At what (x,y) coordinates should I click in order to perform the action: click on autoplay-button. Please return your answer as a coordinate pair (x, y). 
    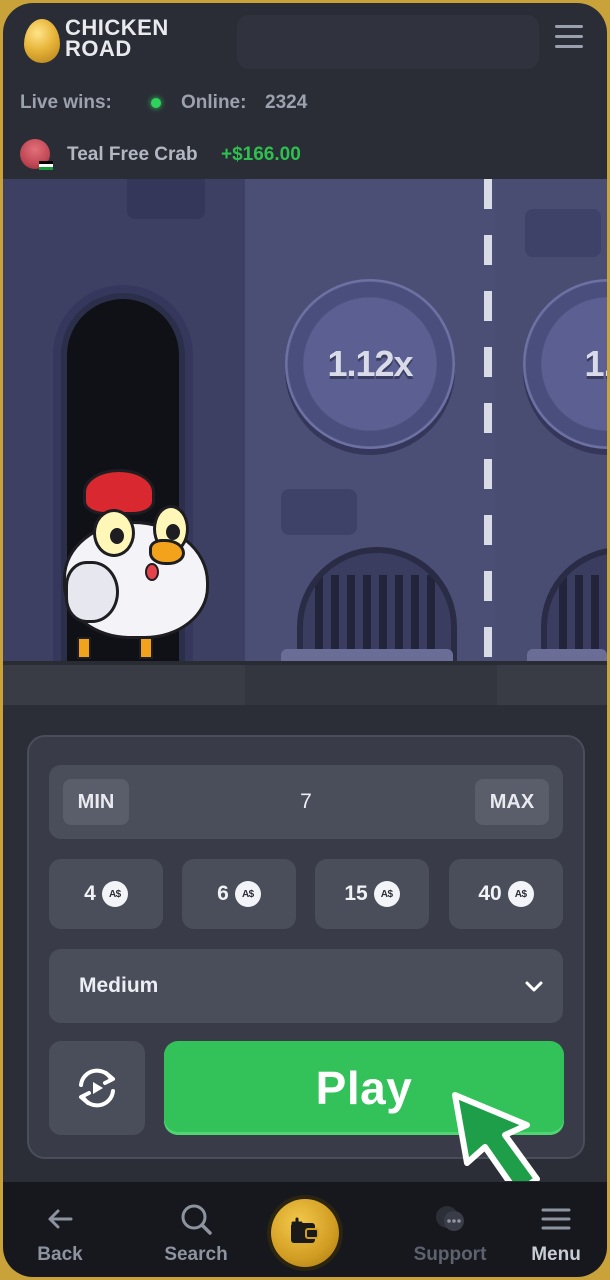
    Looking at the image, I should click on (97, 1088).